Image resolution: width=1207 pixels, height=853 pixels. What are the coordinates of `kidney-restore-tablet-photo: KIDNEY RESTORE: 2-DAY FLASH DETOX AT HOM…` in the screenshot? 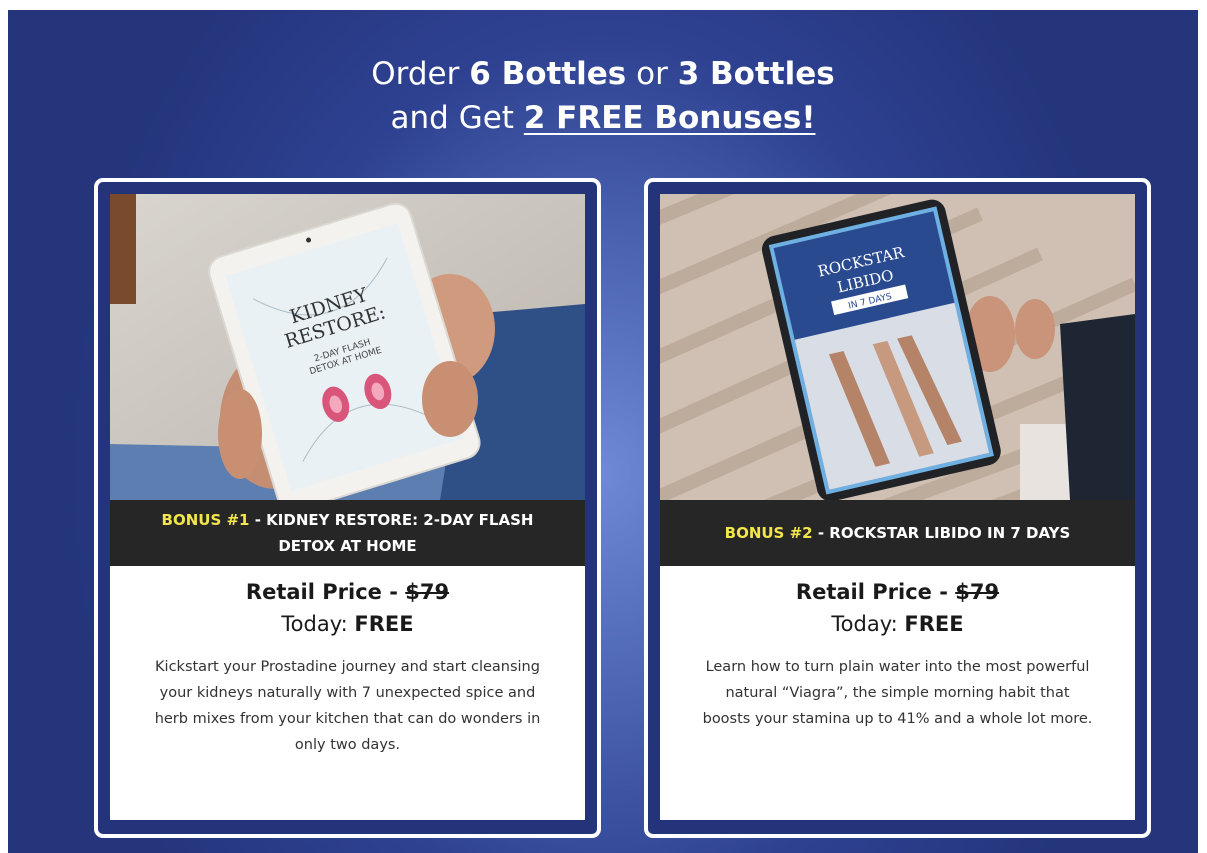 It's located at (347, 347).